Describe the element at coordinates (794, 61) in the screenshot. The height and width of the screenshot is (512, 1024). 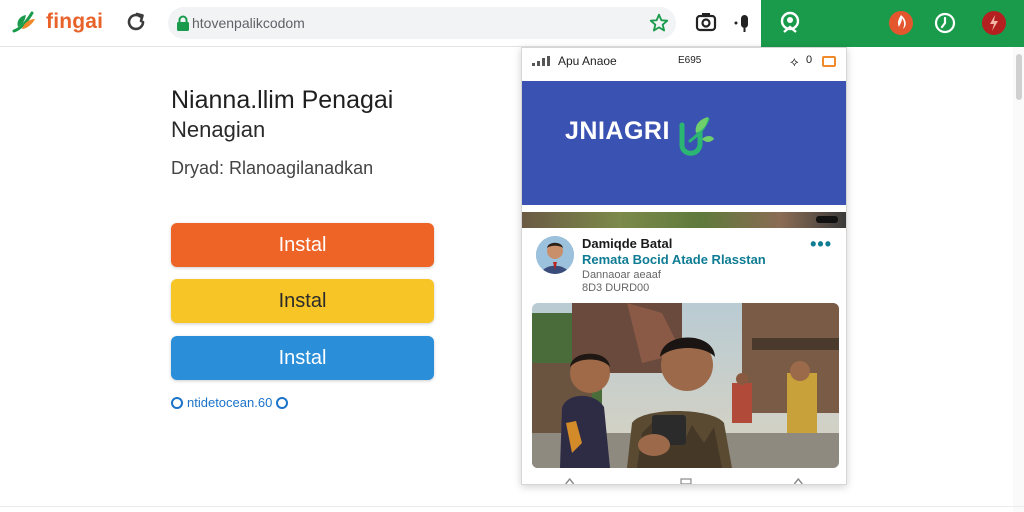
I see `settings-icon: ⟡` at that location.